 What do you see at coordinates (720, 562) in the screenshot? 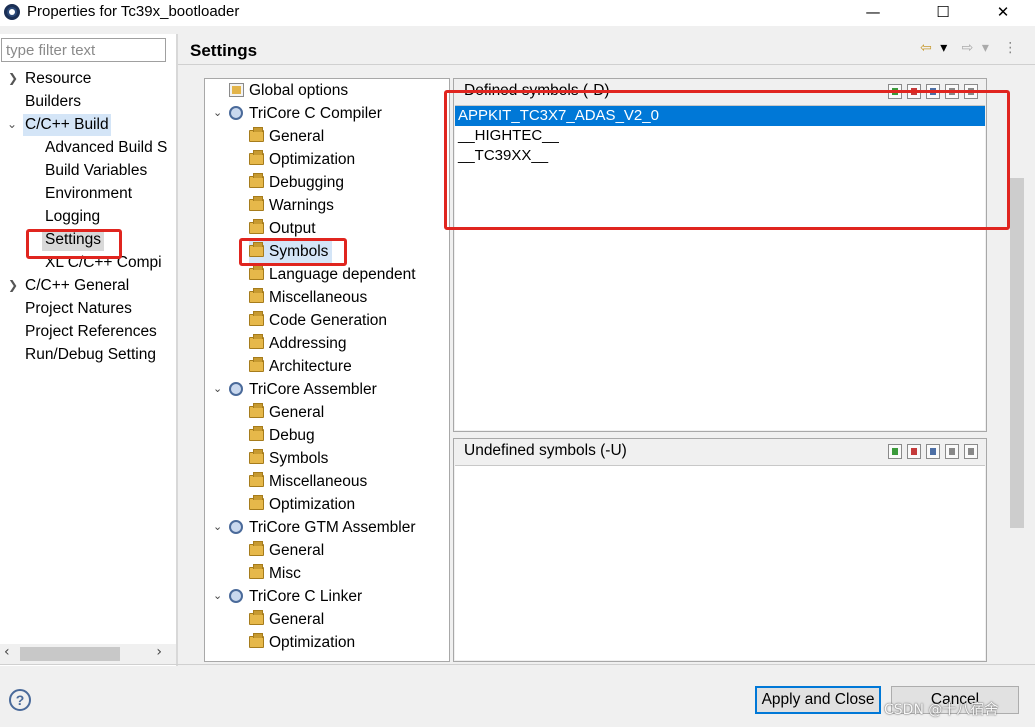
I see `undefined-symbols-list` at bounding box center [720, 562].